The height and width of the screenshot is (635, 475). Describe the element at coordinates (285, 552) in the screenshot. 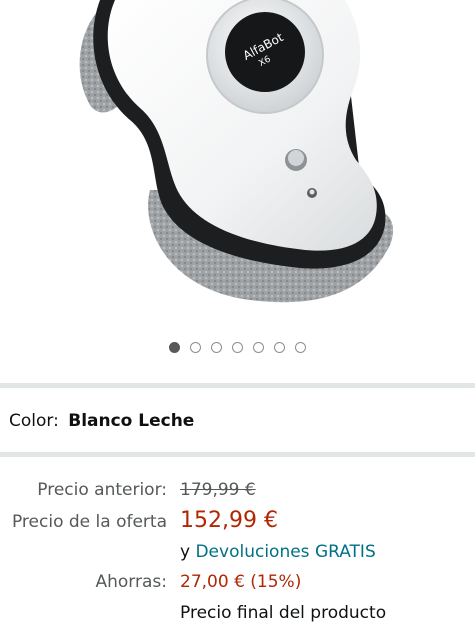

I see `free-returns-link: Devoluciones GRATIS` at that location.